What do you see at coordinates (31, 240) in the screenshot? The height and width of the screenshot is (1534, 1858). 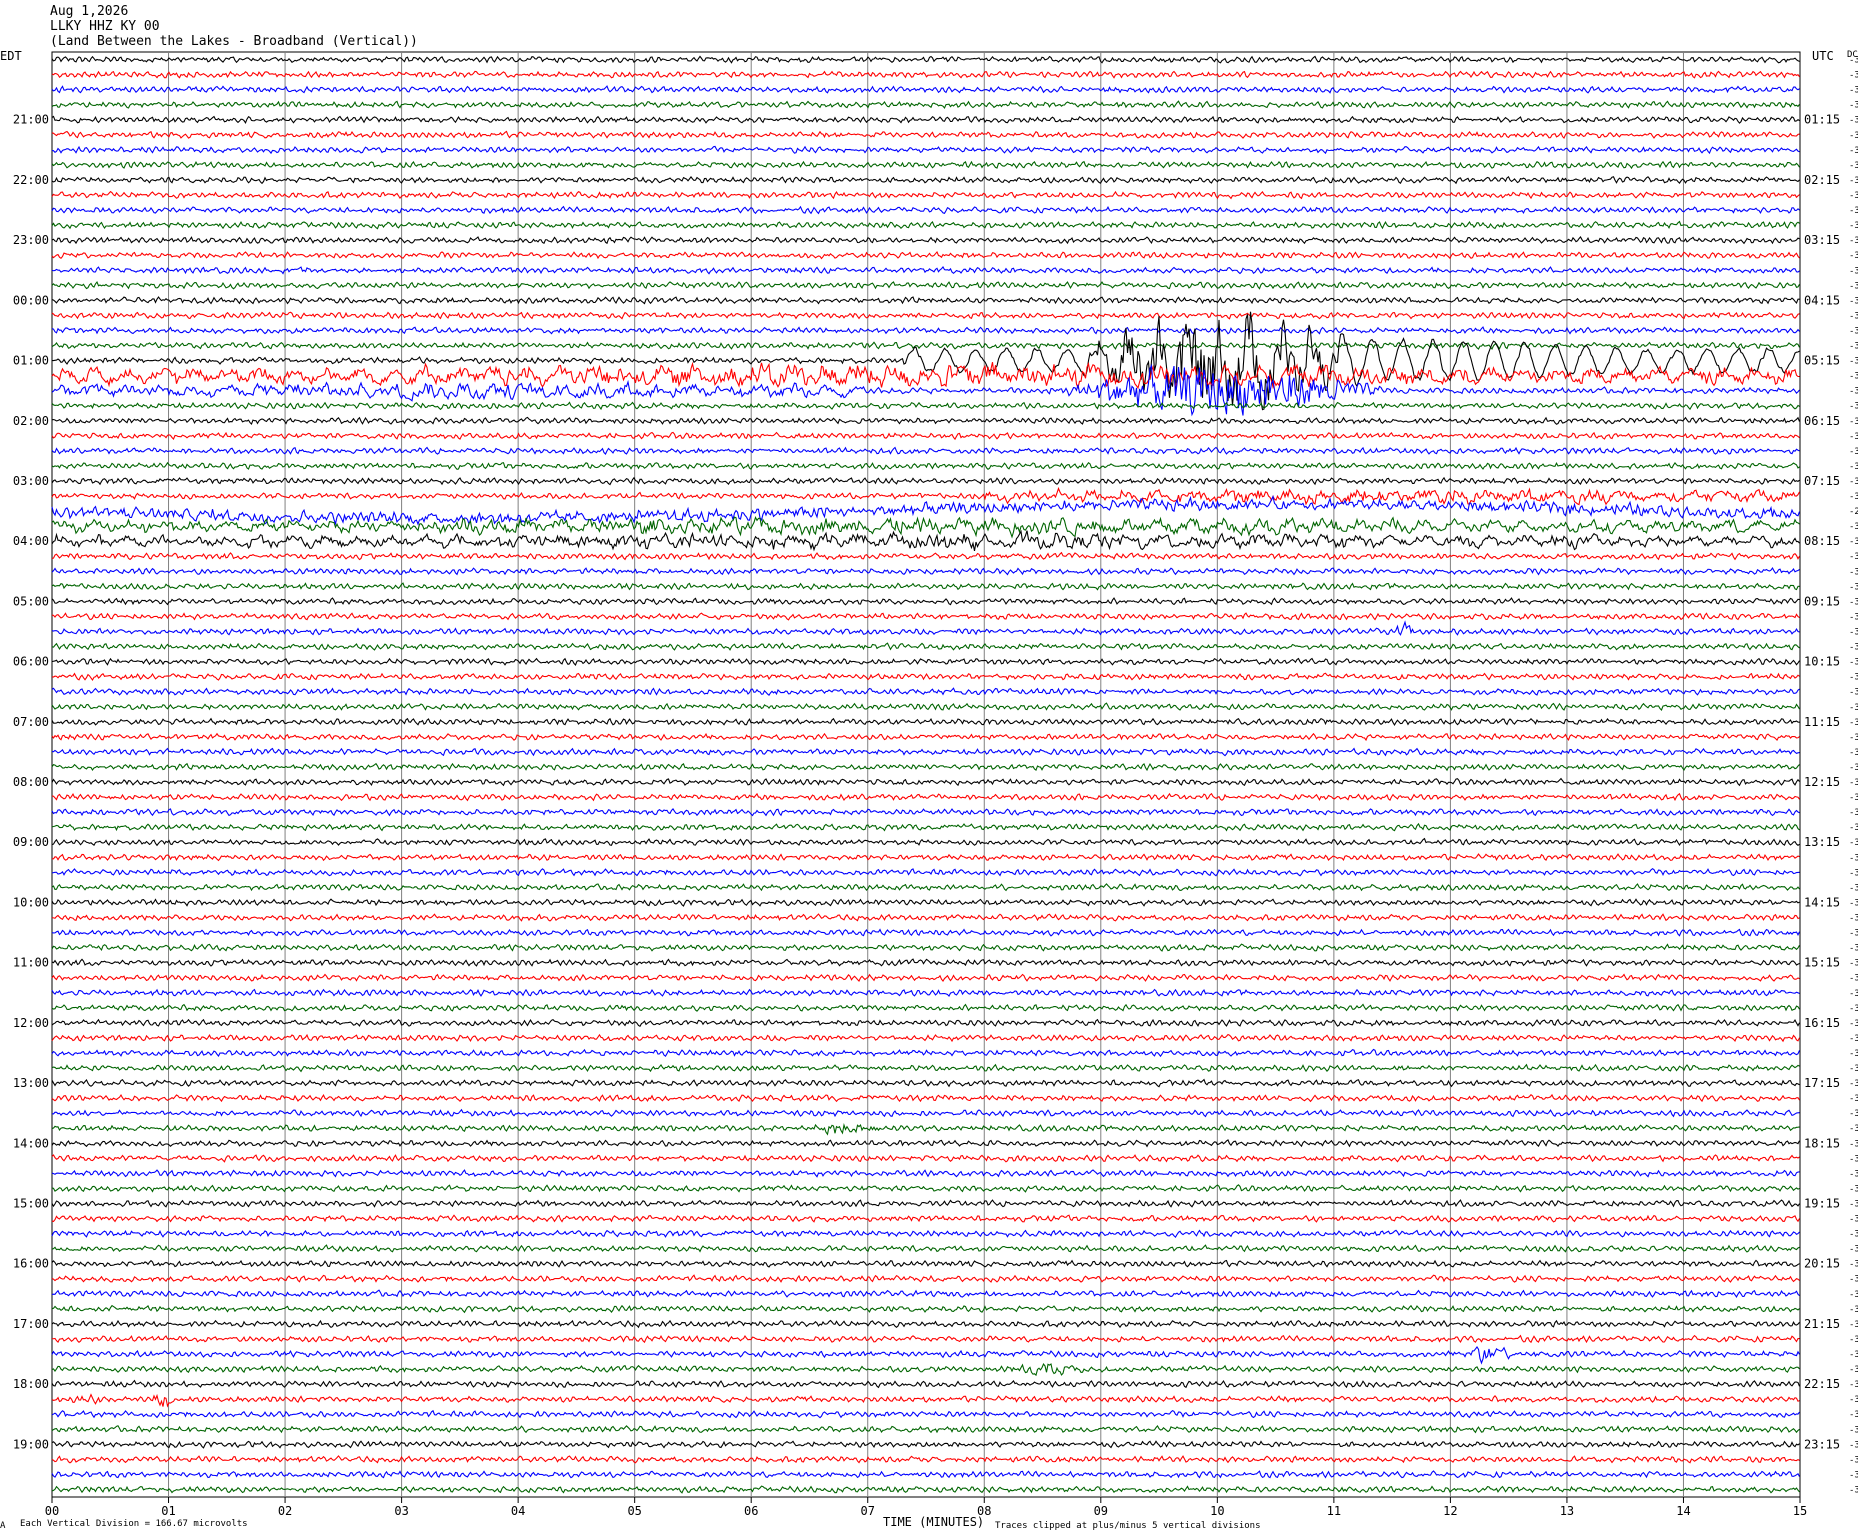 I see `left-hour-label: 23:00` at bounding box center [31, 240].